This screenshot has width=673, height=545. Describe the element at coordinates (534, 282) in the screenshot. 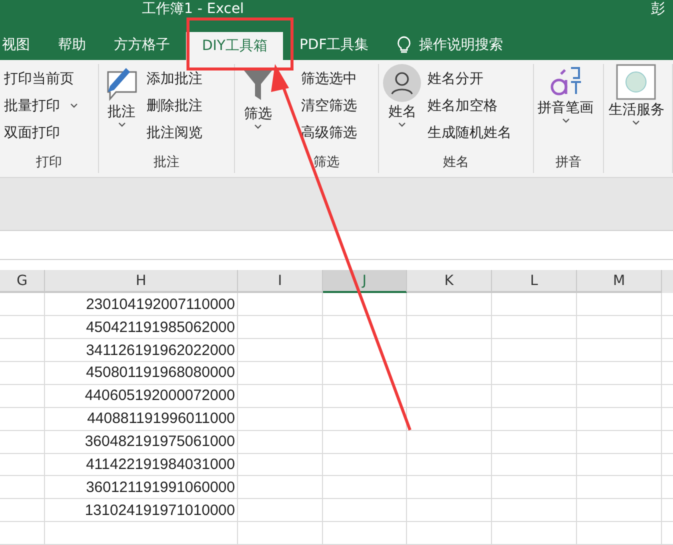

I see `column-header: L` at that location.